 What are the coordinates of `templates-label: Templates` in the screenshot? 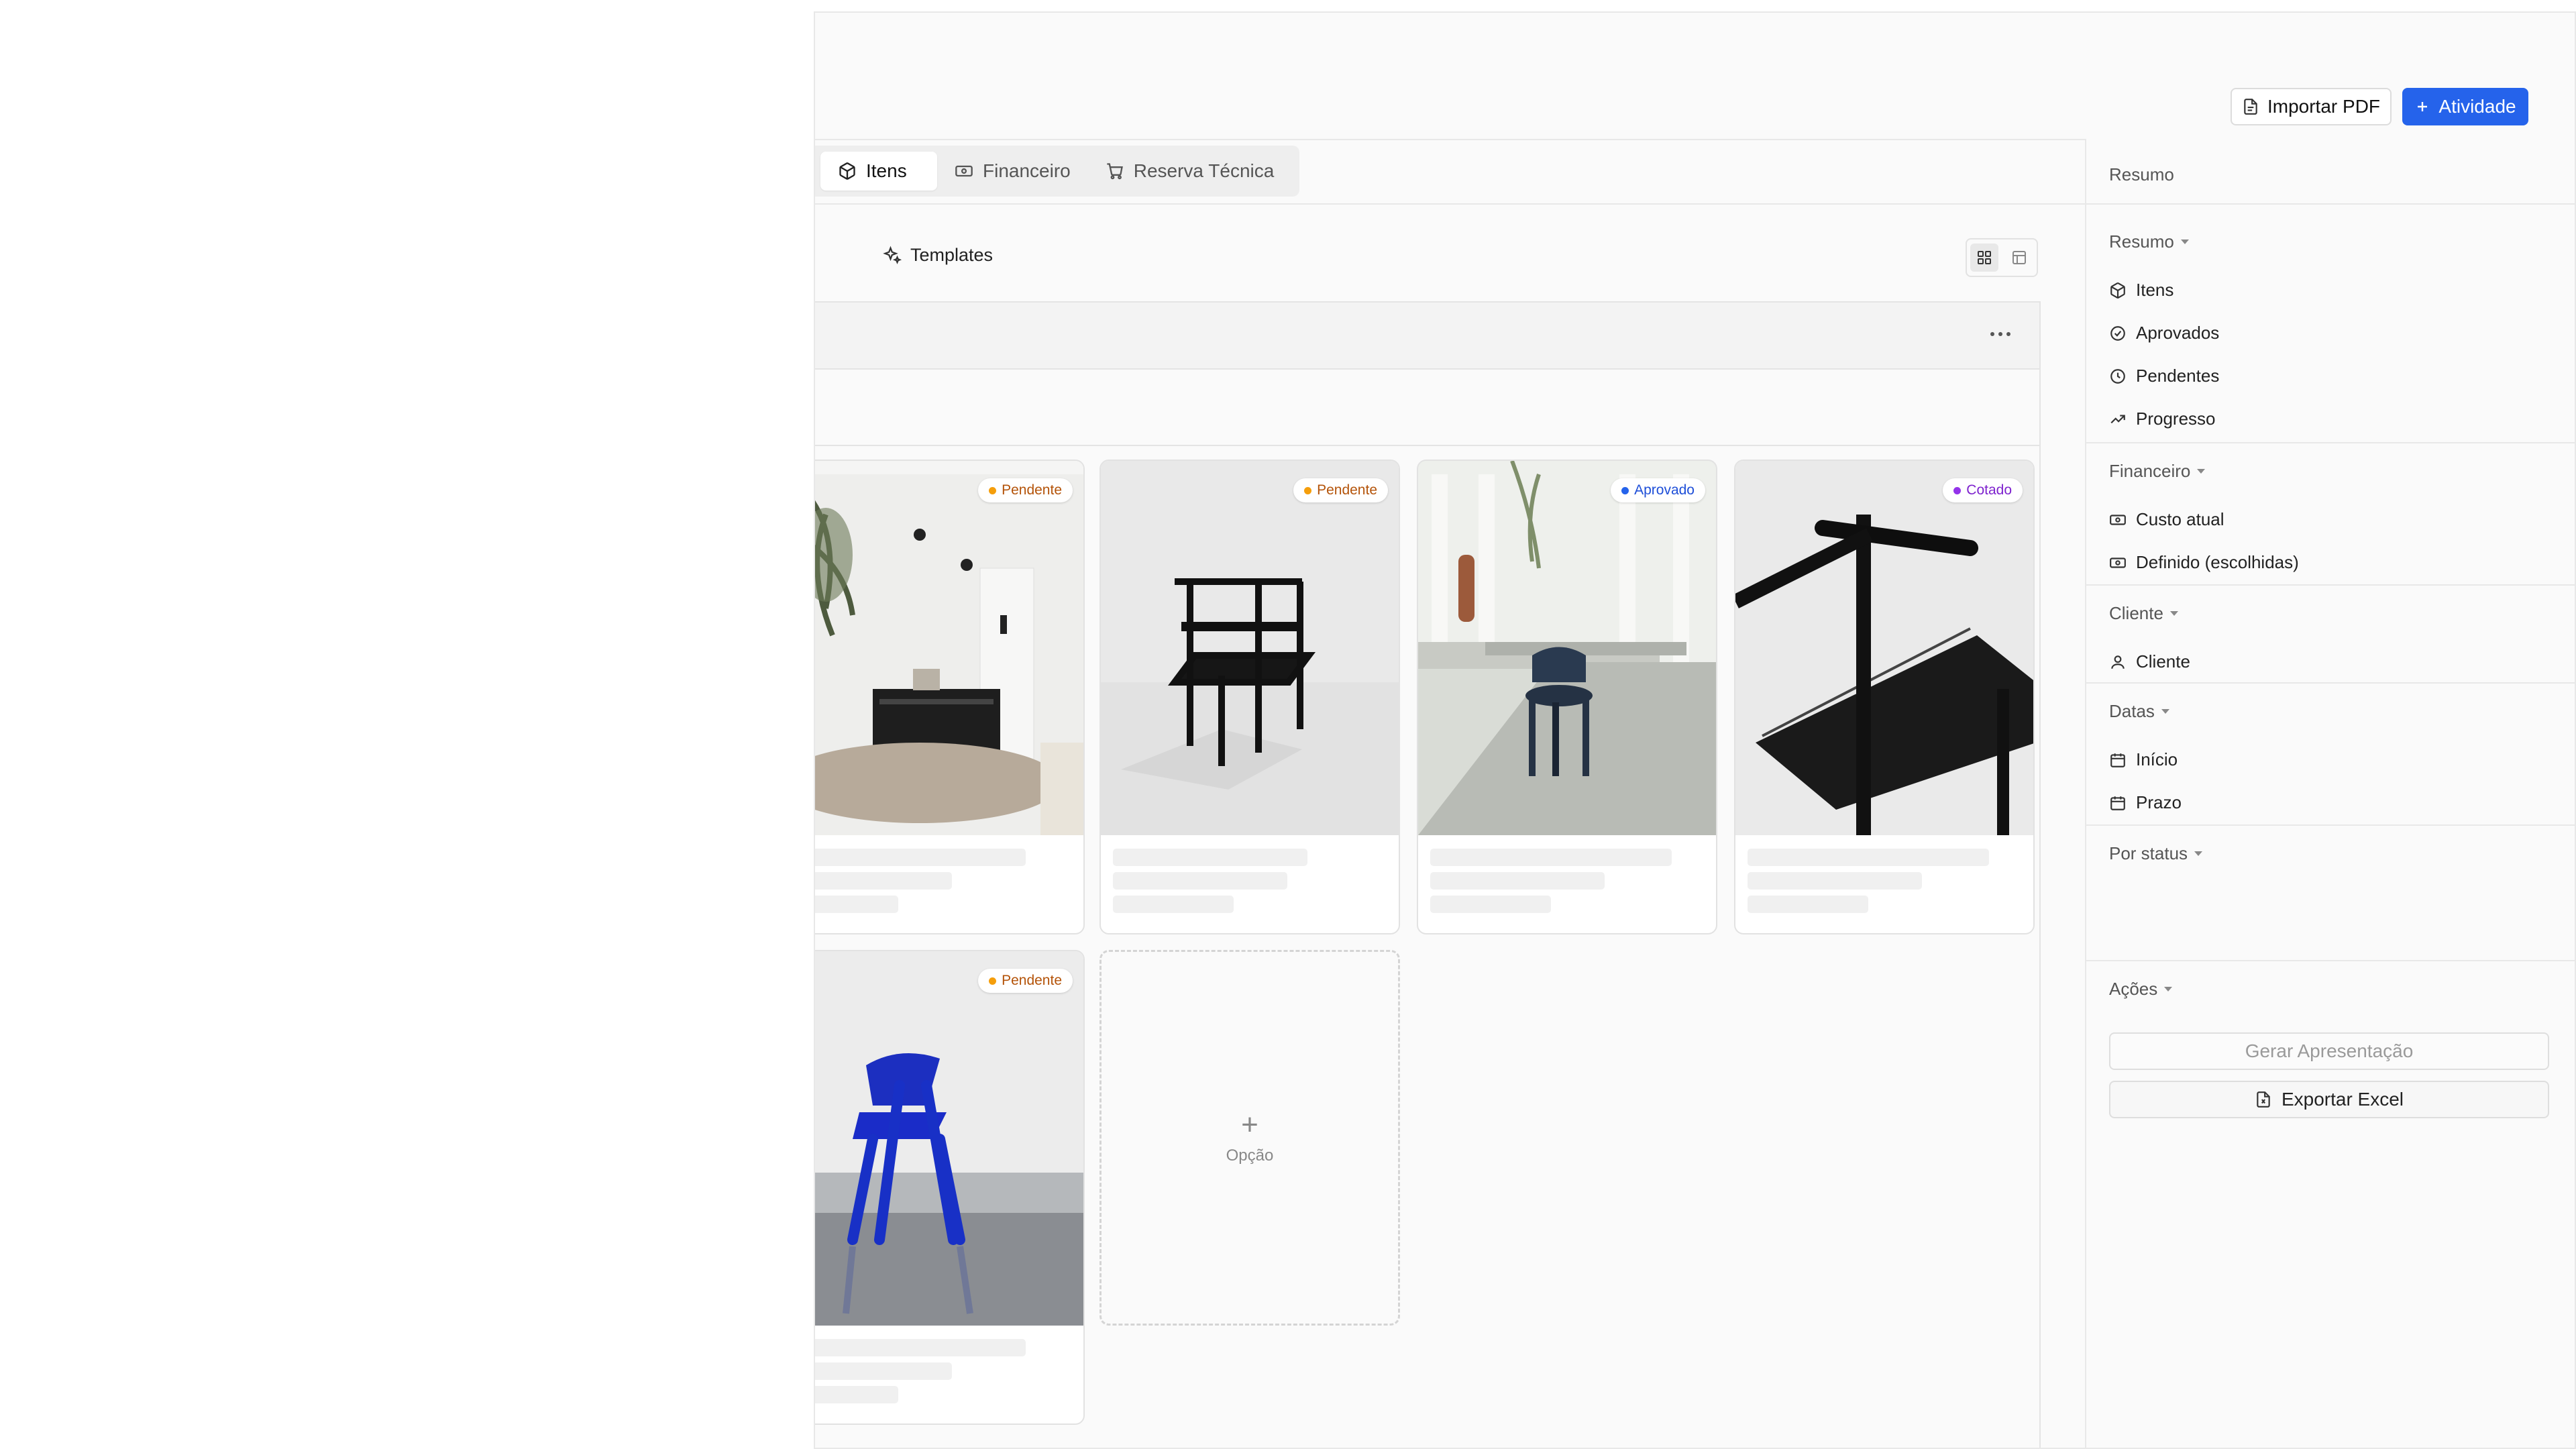 It's located at (952, 255).